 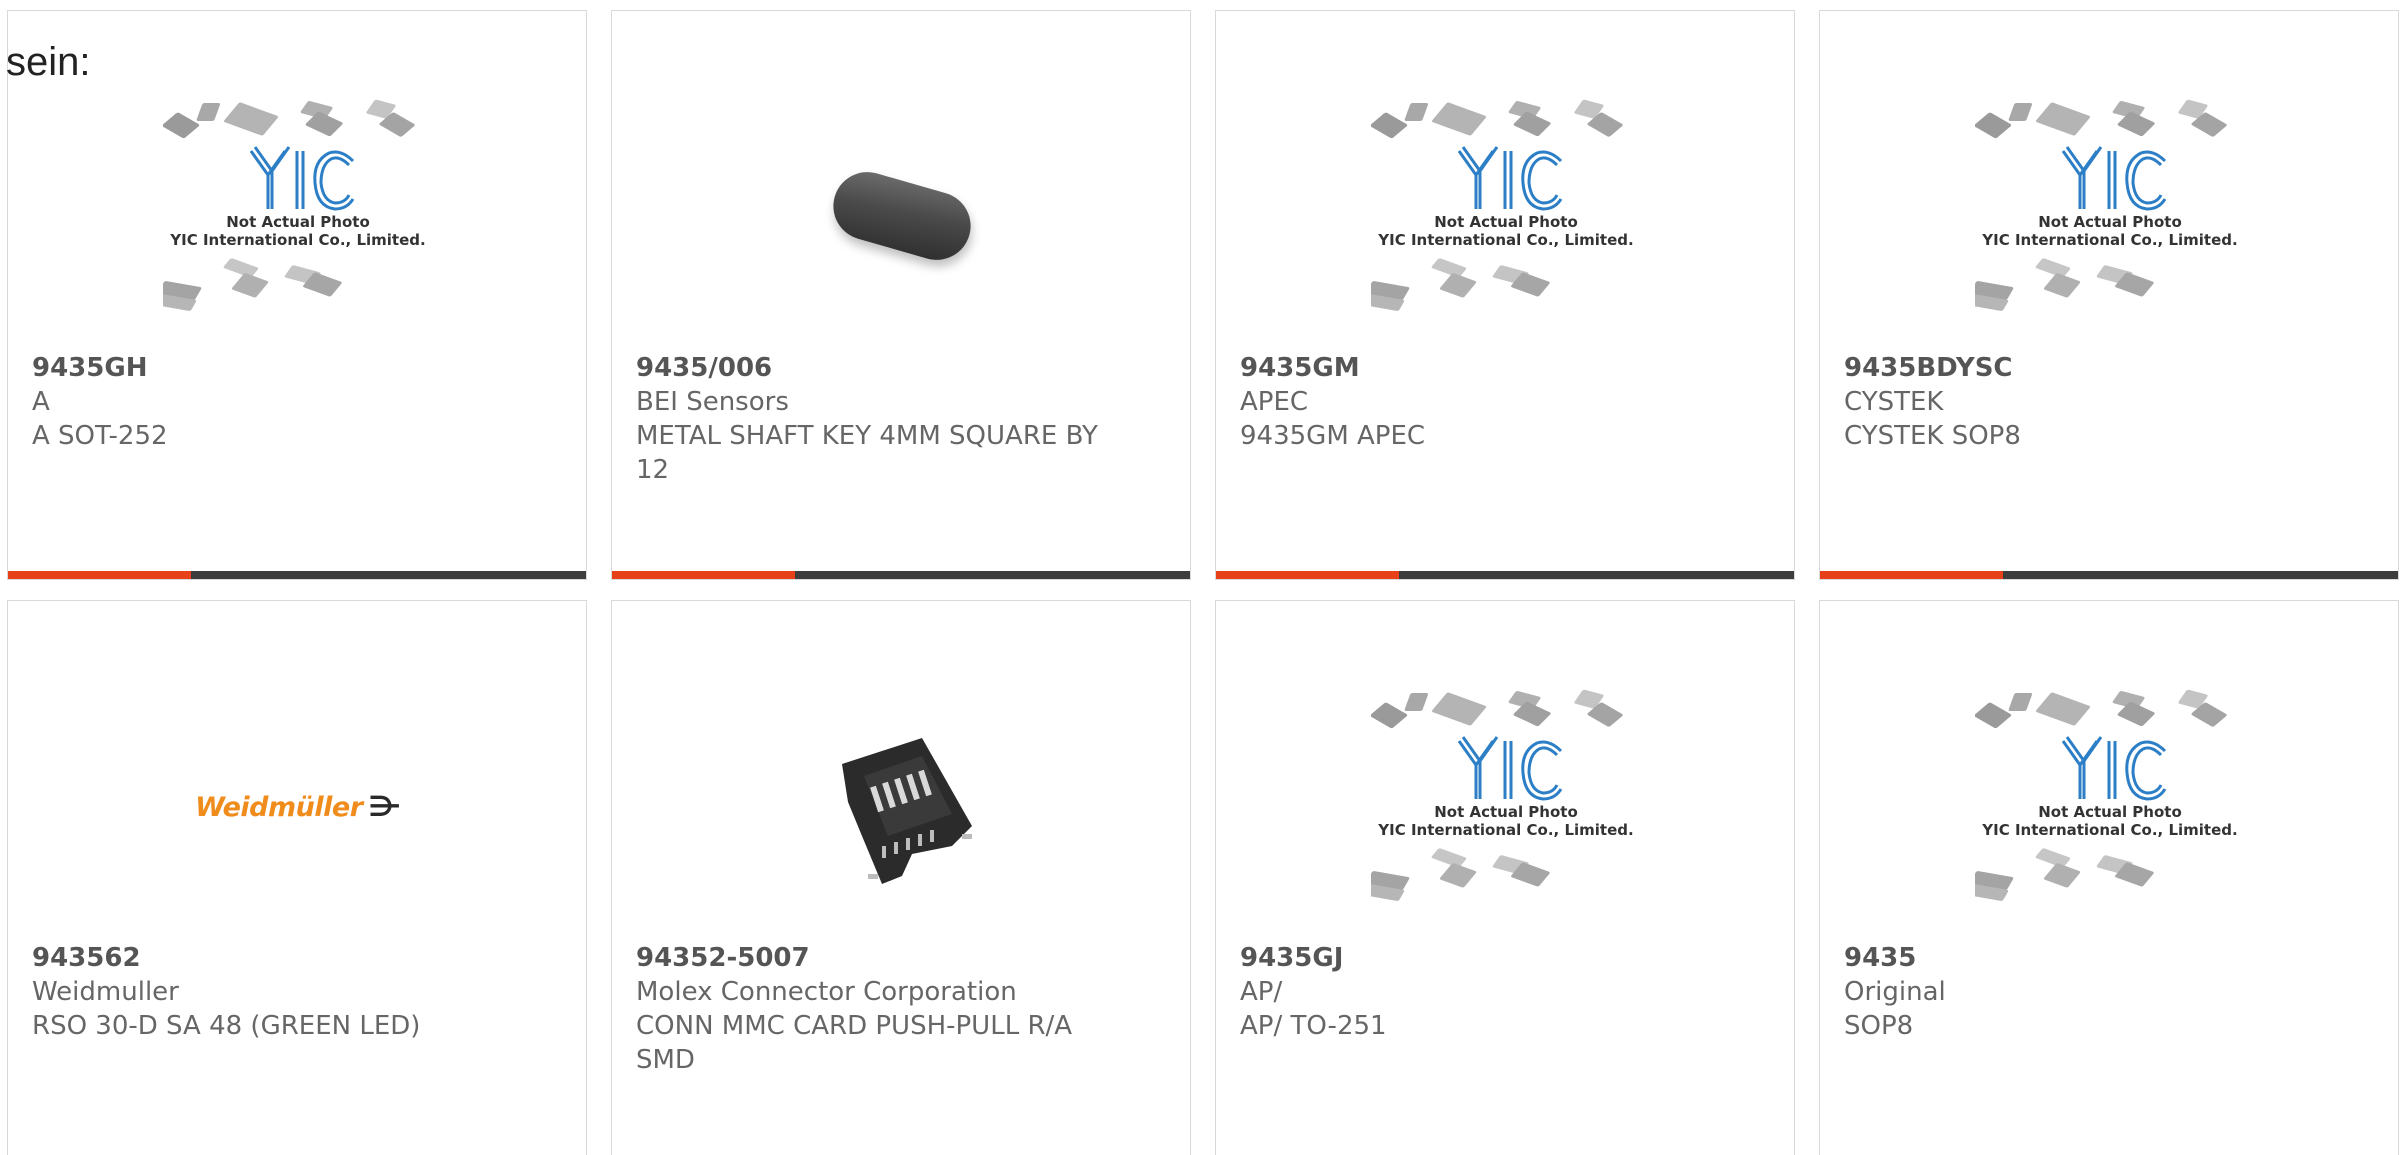 I want to click on shaft-key-photo, so click(x=902, y=216).